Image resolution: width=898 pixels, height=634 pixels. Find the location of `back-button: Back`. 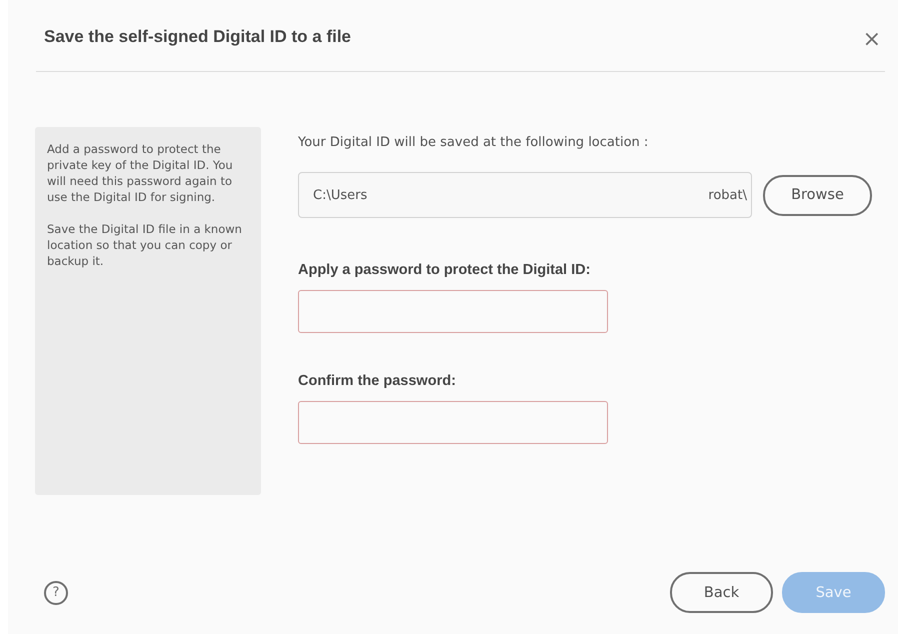

back-button: Back is located at coordinates (721, 592).